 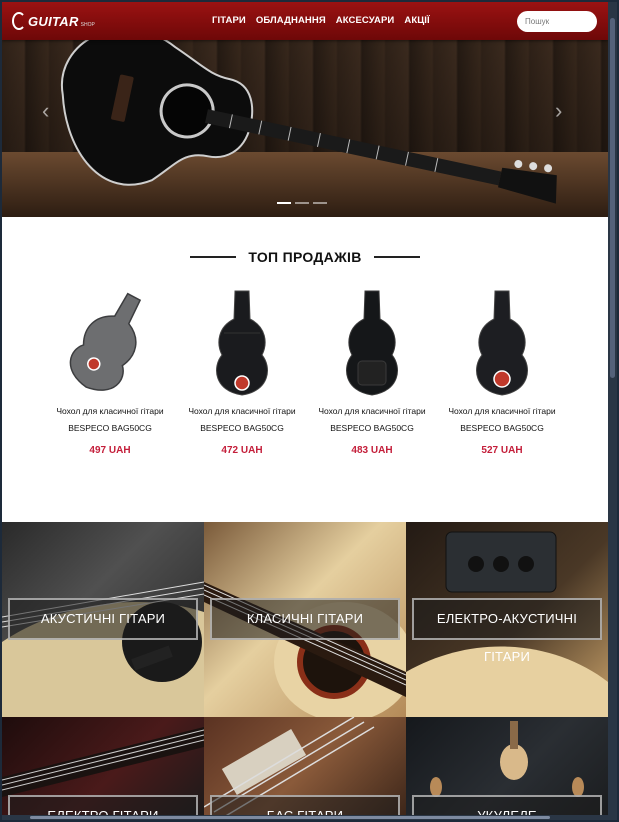 I want to click on main-nav: ГІТАРИ ОБЛАДНАННЯ АКСЕСУАРИ АКЦІЇ, so click(x=321, y=20).